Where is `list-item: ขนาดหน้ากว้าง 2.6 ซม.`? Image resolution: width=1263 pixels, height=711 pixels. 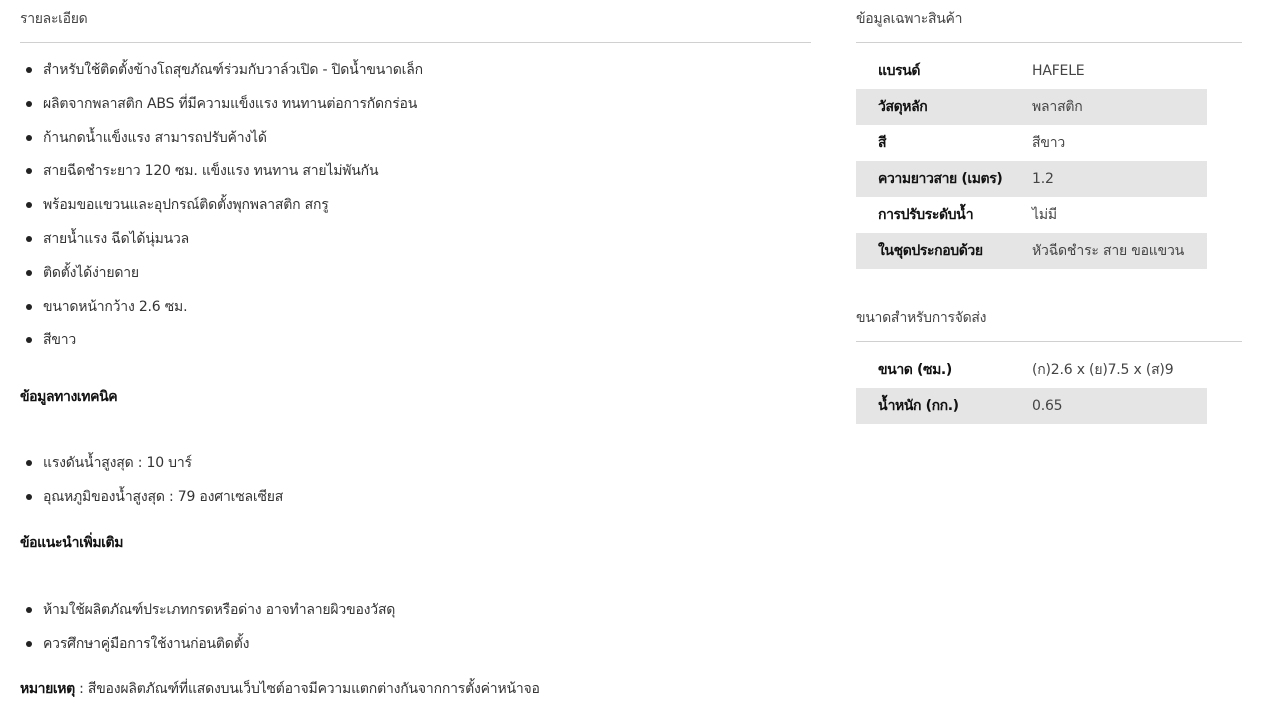
list-item: ขนาดหน้ากว้าง 2.6 ซม. is located at coordinates (415, 307).